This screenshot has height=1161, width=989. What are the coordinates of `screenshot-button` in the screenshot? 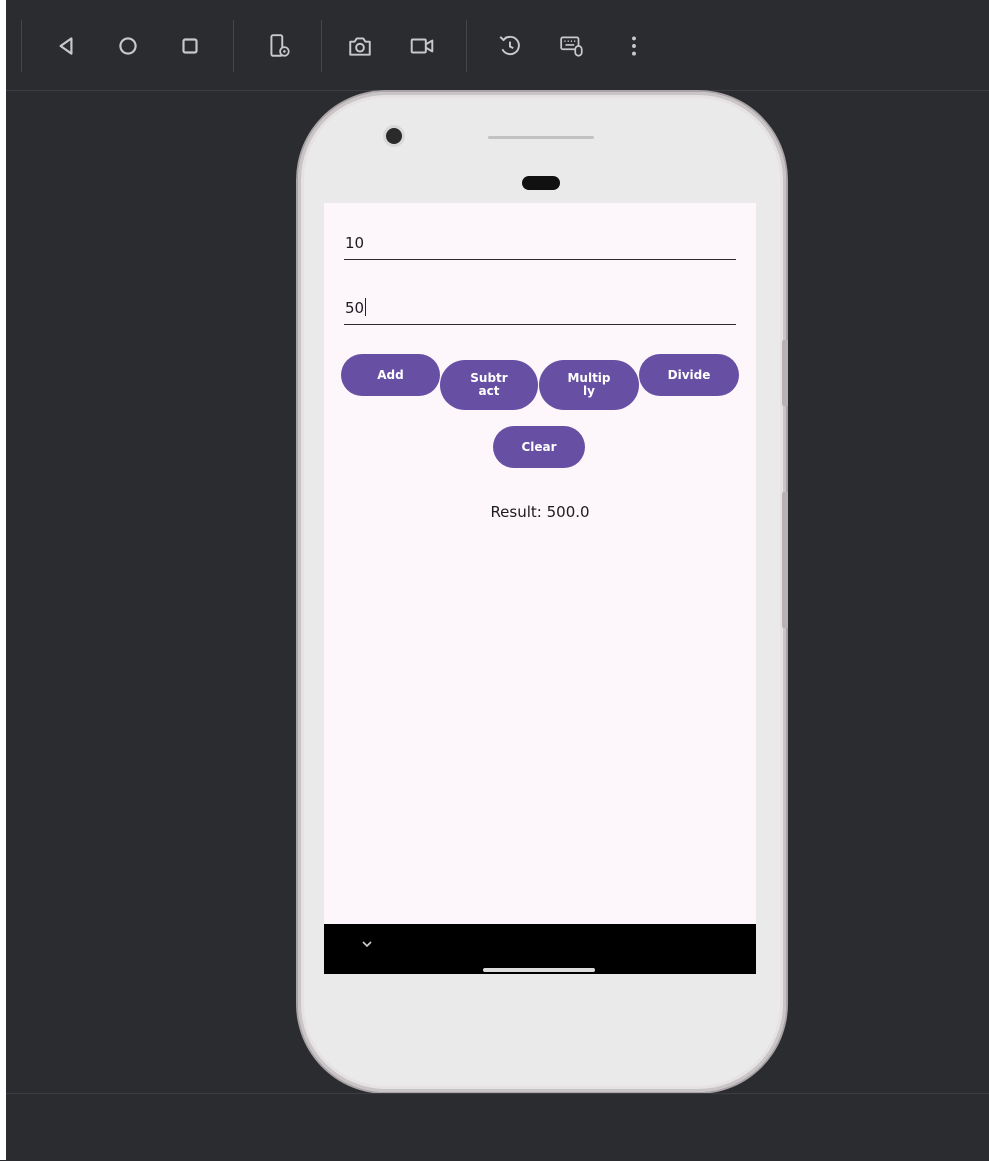 It's located at (360, 46).